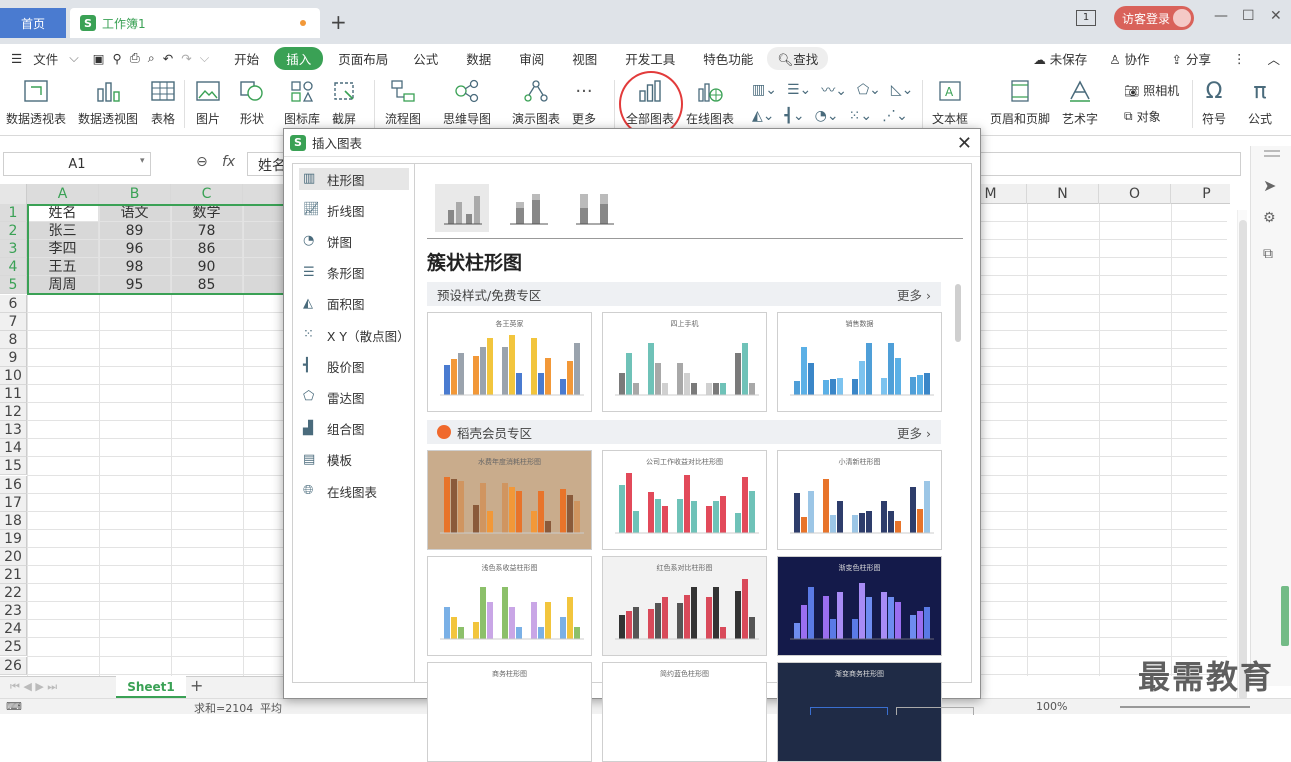 The height and width of the screenshot is (762, 1291). Describe the element at coordinates (13, 412) in the screenshot. I see `row-header-12: 12` at that location.